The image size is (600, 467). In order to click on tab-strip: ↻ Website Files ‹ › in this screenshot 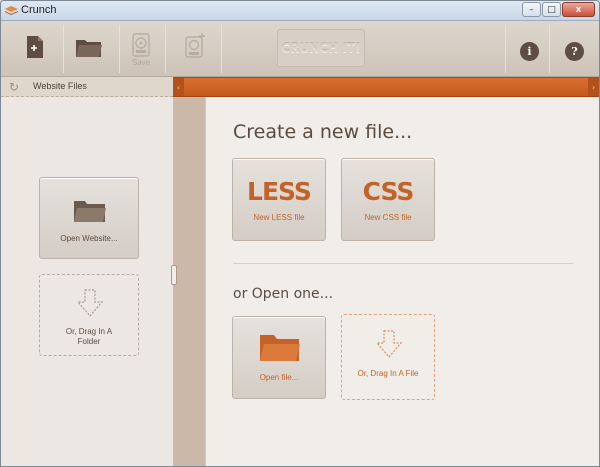, I will do `click(300, 87)`.